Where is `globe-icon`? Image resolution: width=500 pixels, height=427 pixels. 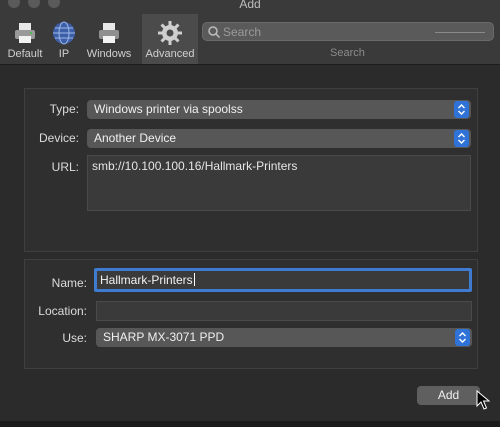
globe-icon is located at coordinates (64, 33).